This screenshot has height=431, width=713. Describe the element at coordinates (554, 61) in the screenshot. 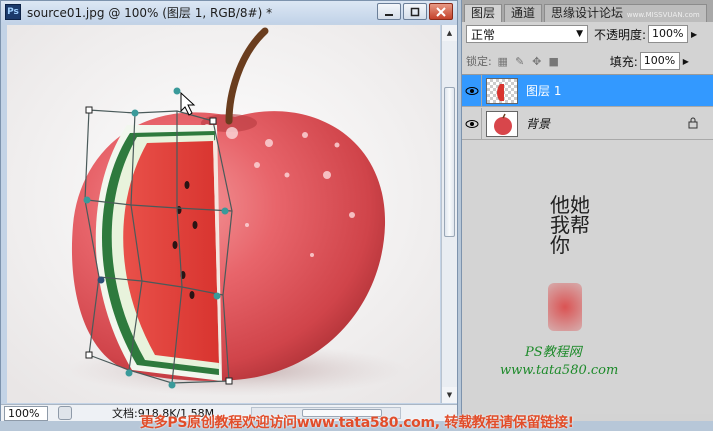

I see `lock-all-icon: ■` at that location.